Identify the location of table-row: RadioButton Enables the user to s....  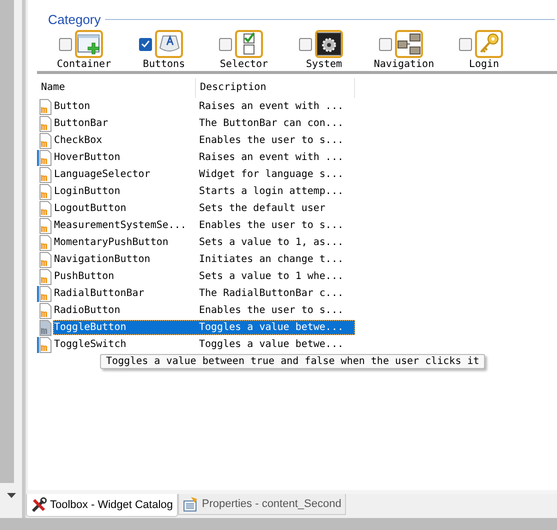
(204, 310).